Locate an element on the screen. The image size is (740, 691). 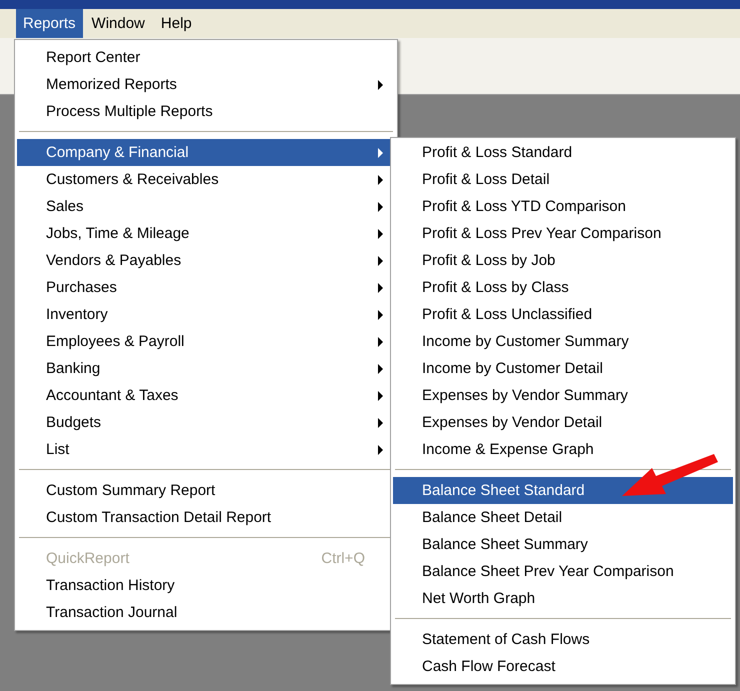
menu-item: Profit & Loss Detail is located at coordinates (563, 179).